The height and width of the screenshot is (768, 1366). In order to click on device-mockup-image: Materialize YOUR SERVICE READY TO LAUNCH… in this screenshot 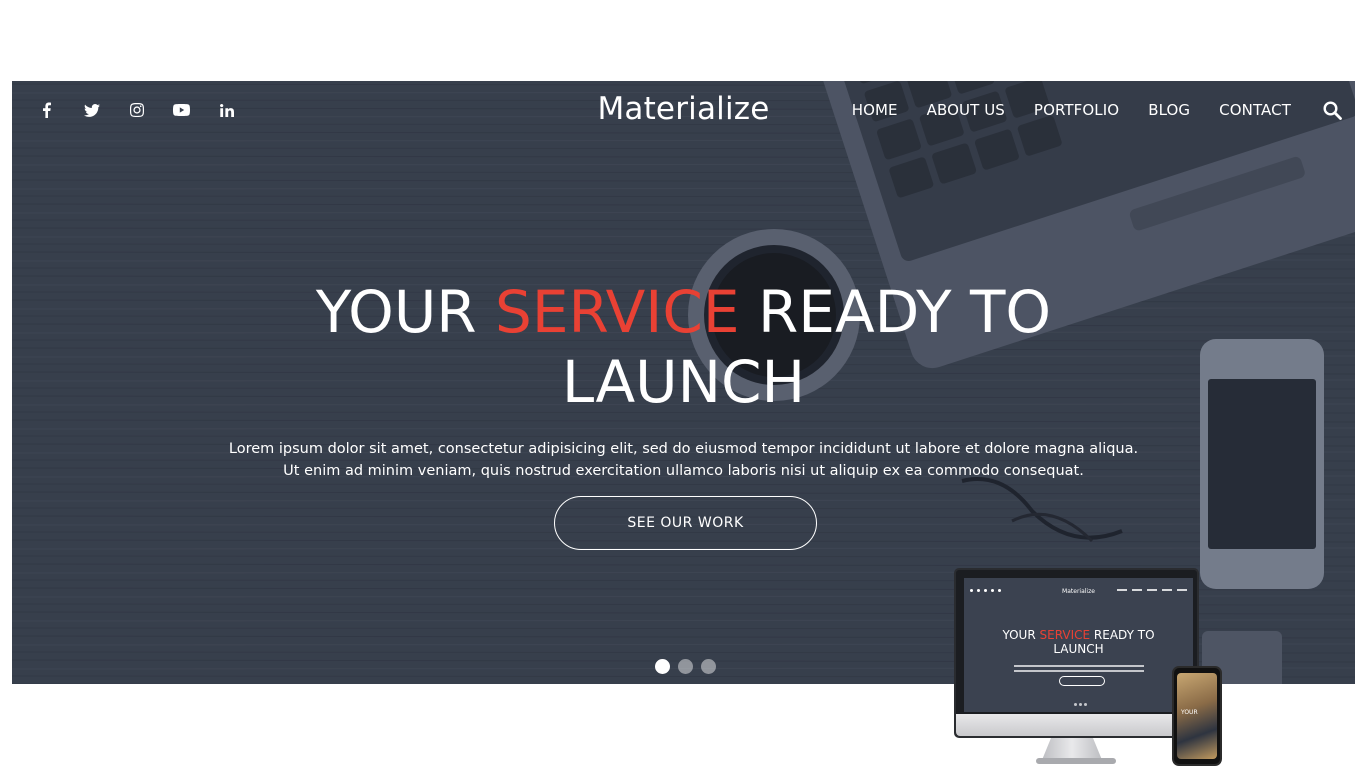, I will do `click(1087, 667)`.